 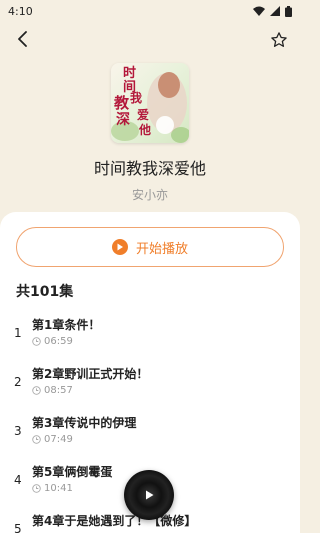 I want to click on book-author: 安小亦, so click(x=150, y=194).